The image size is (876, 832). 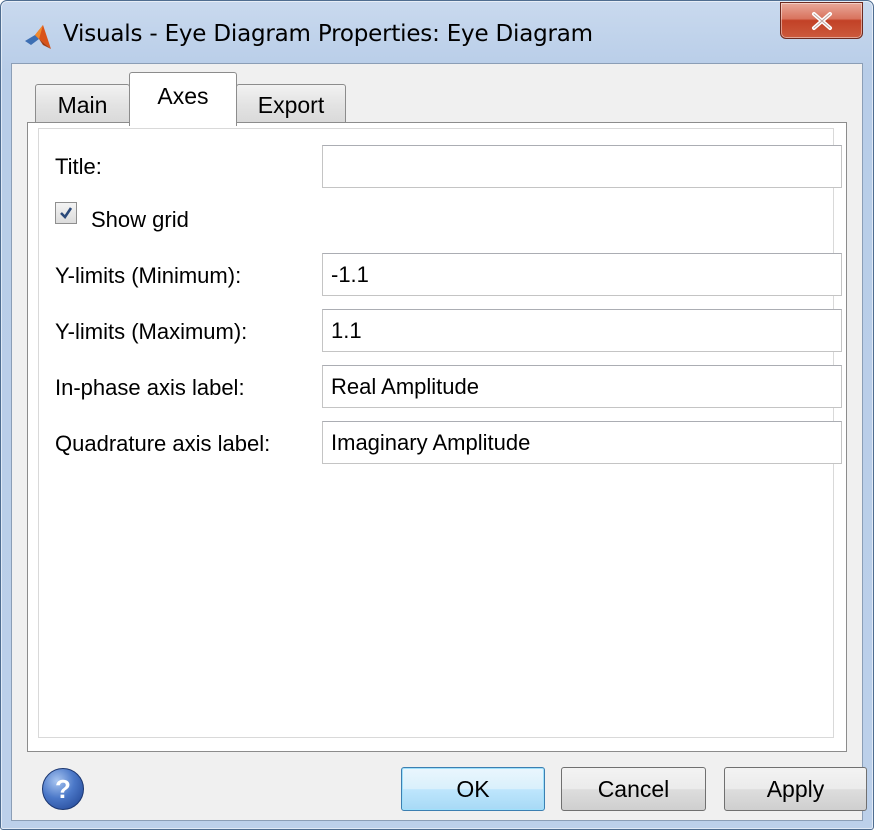 I want to click on show-grid-checkbox, so click(x=66, y=213).